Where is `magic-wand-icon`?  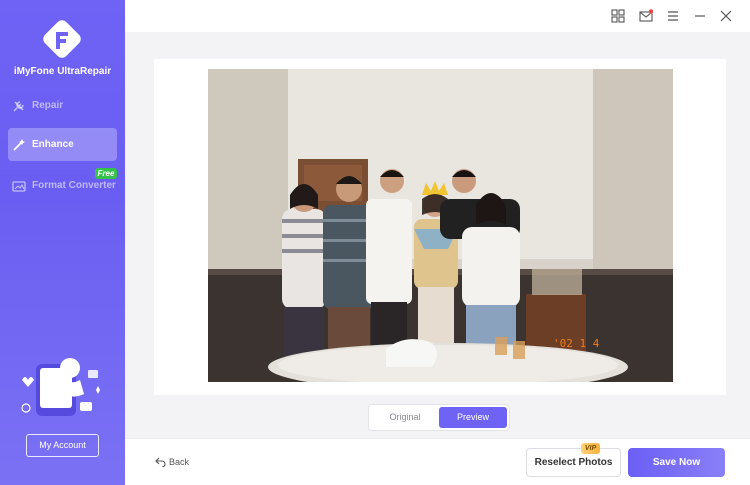
magic-wand-icon is located at coordinates (19, 144).